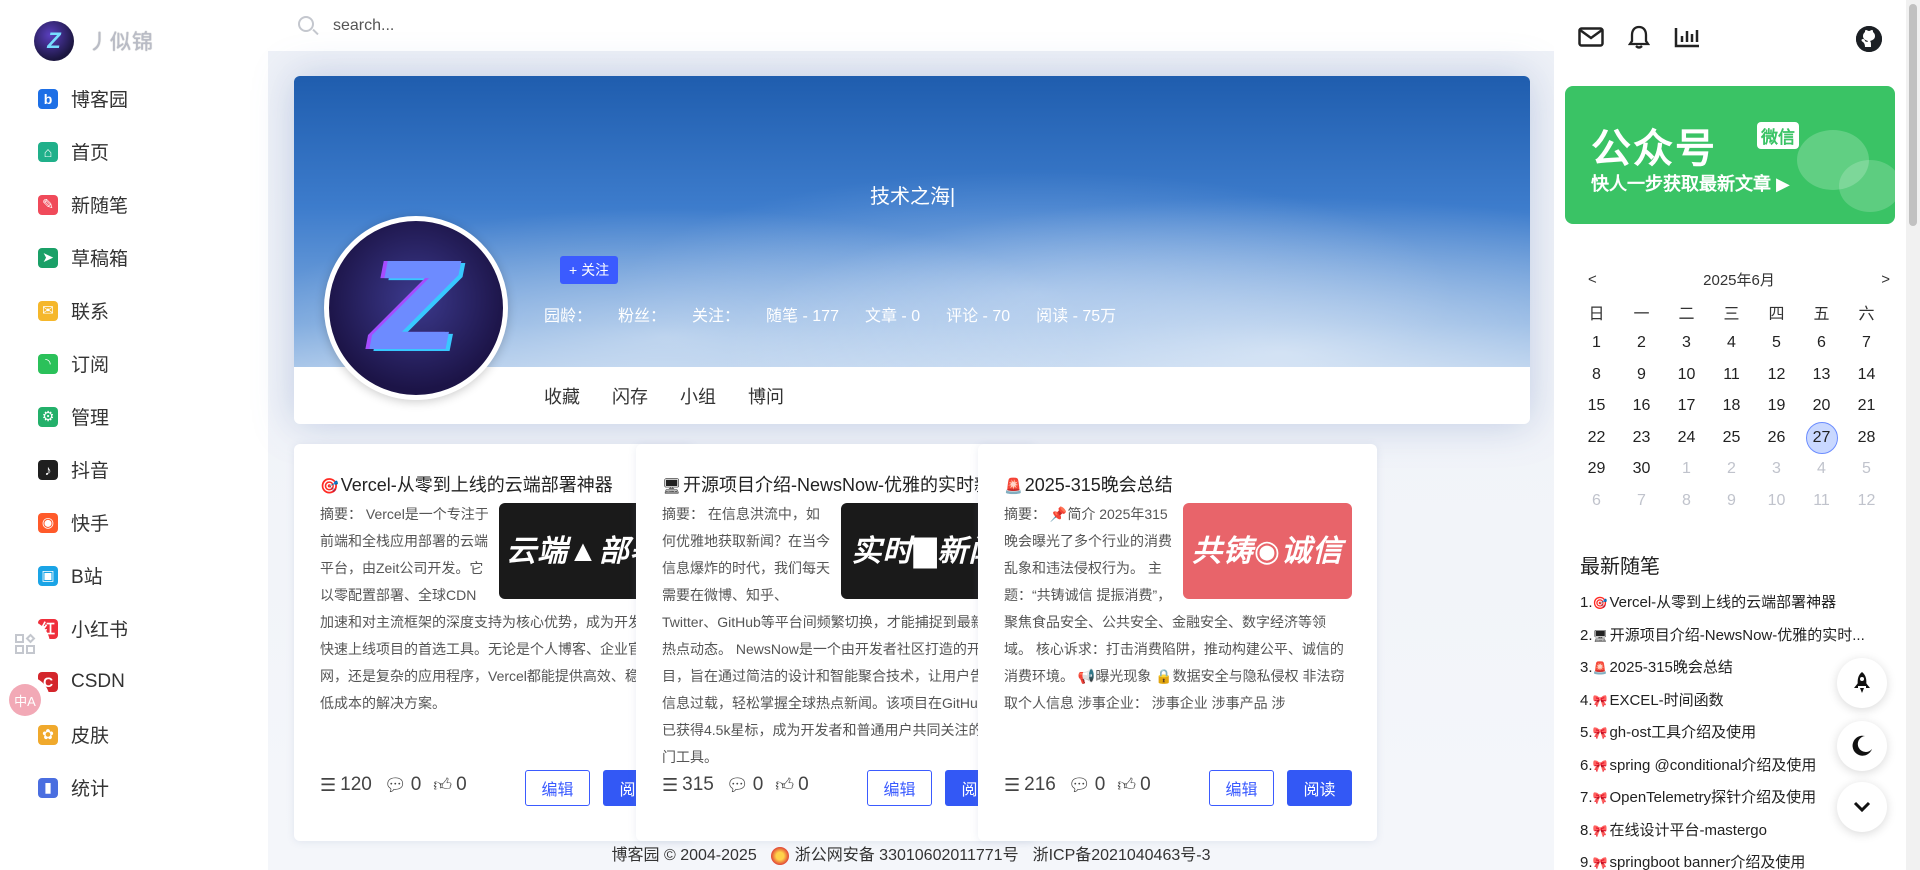  I want to click on calendar-day: 15, so click(1596, 407).